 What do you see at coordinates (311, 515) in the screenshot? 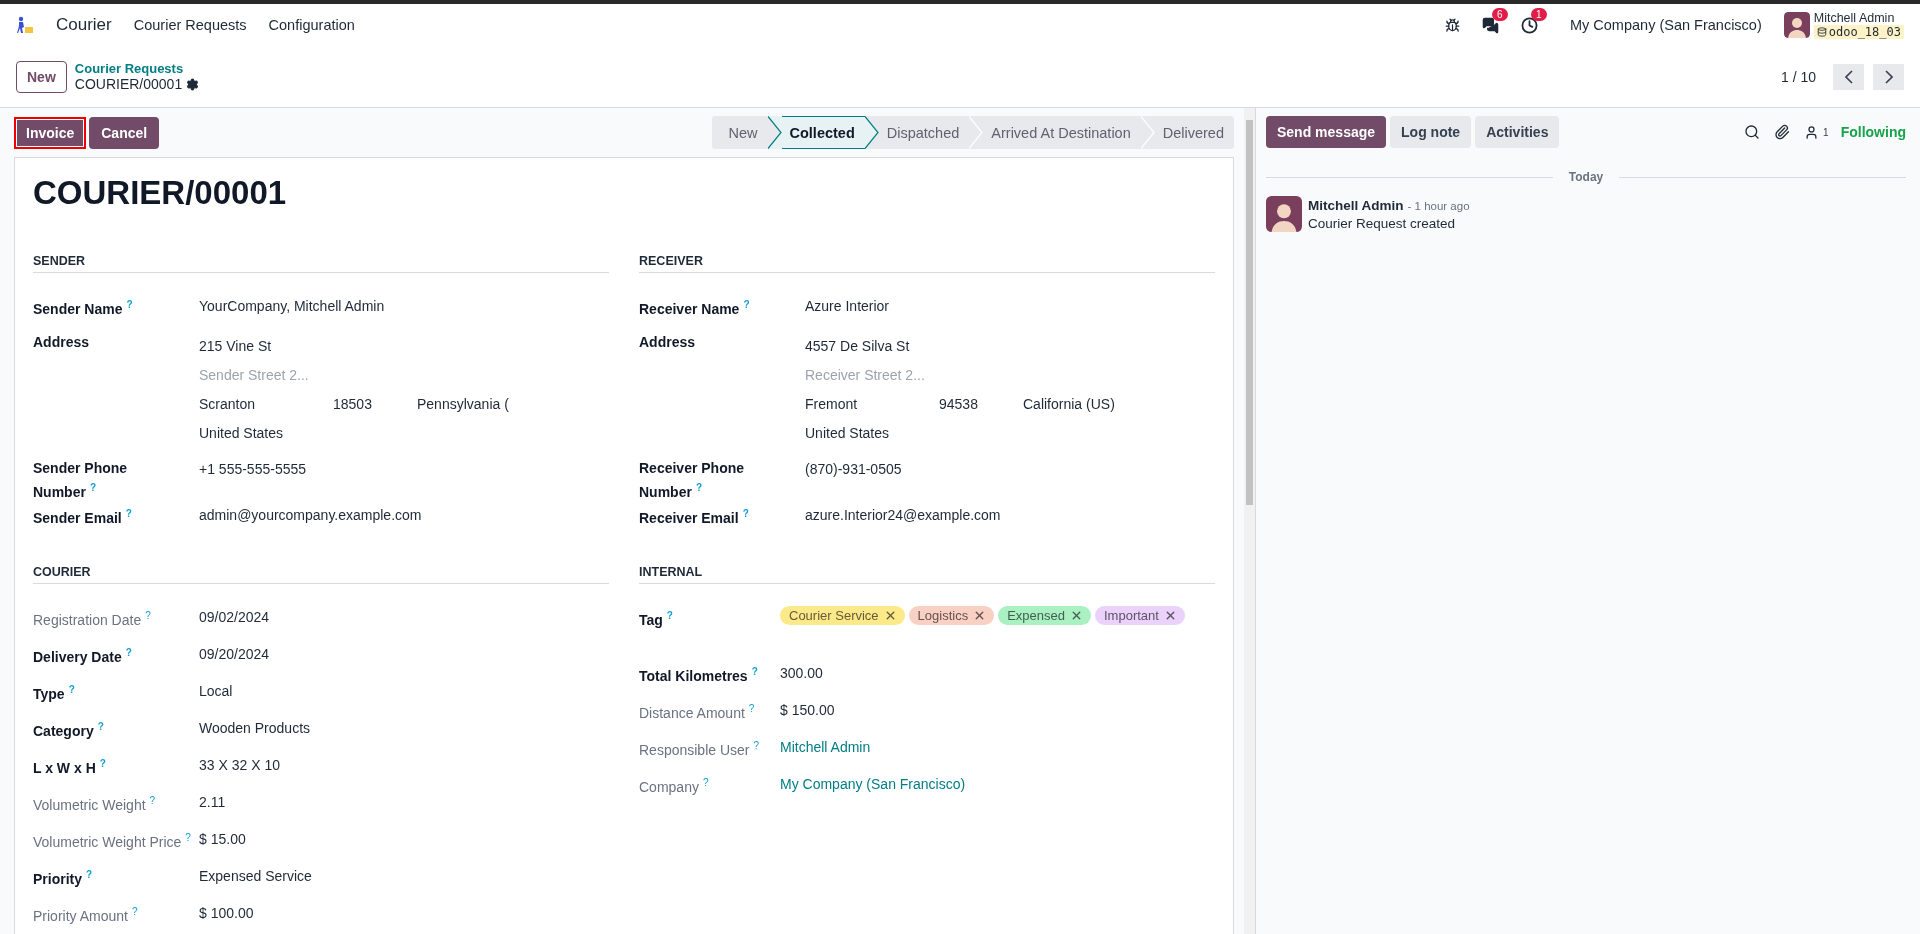
I see `field-value: admin@yourcompany.example.com` at bounding box center [311, 515].